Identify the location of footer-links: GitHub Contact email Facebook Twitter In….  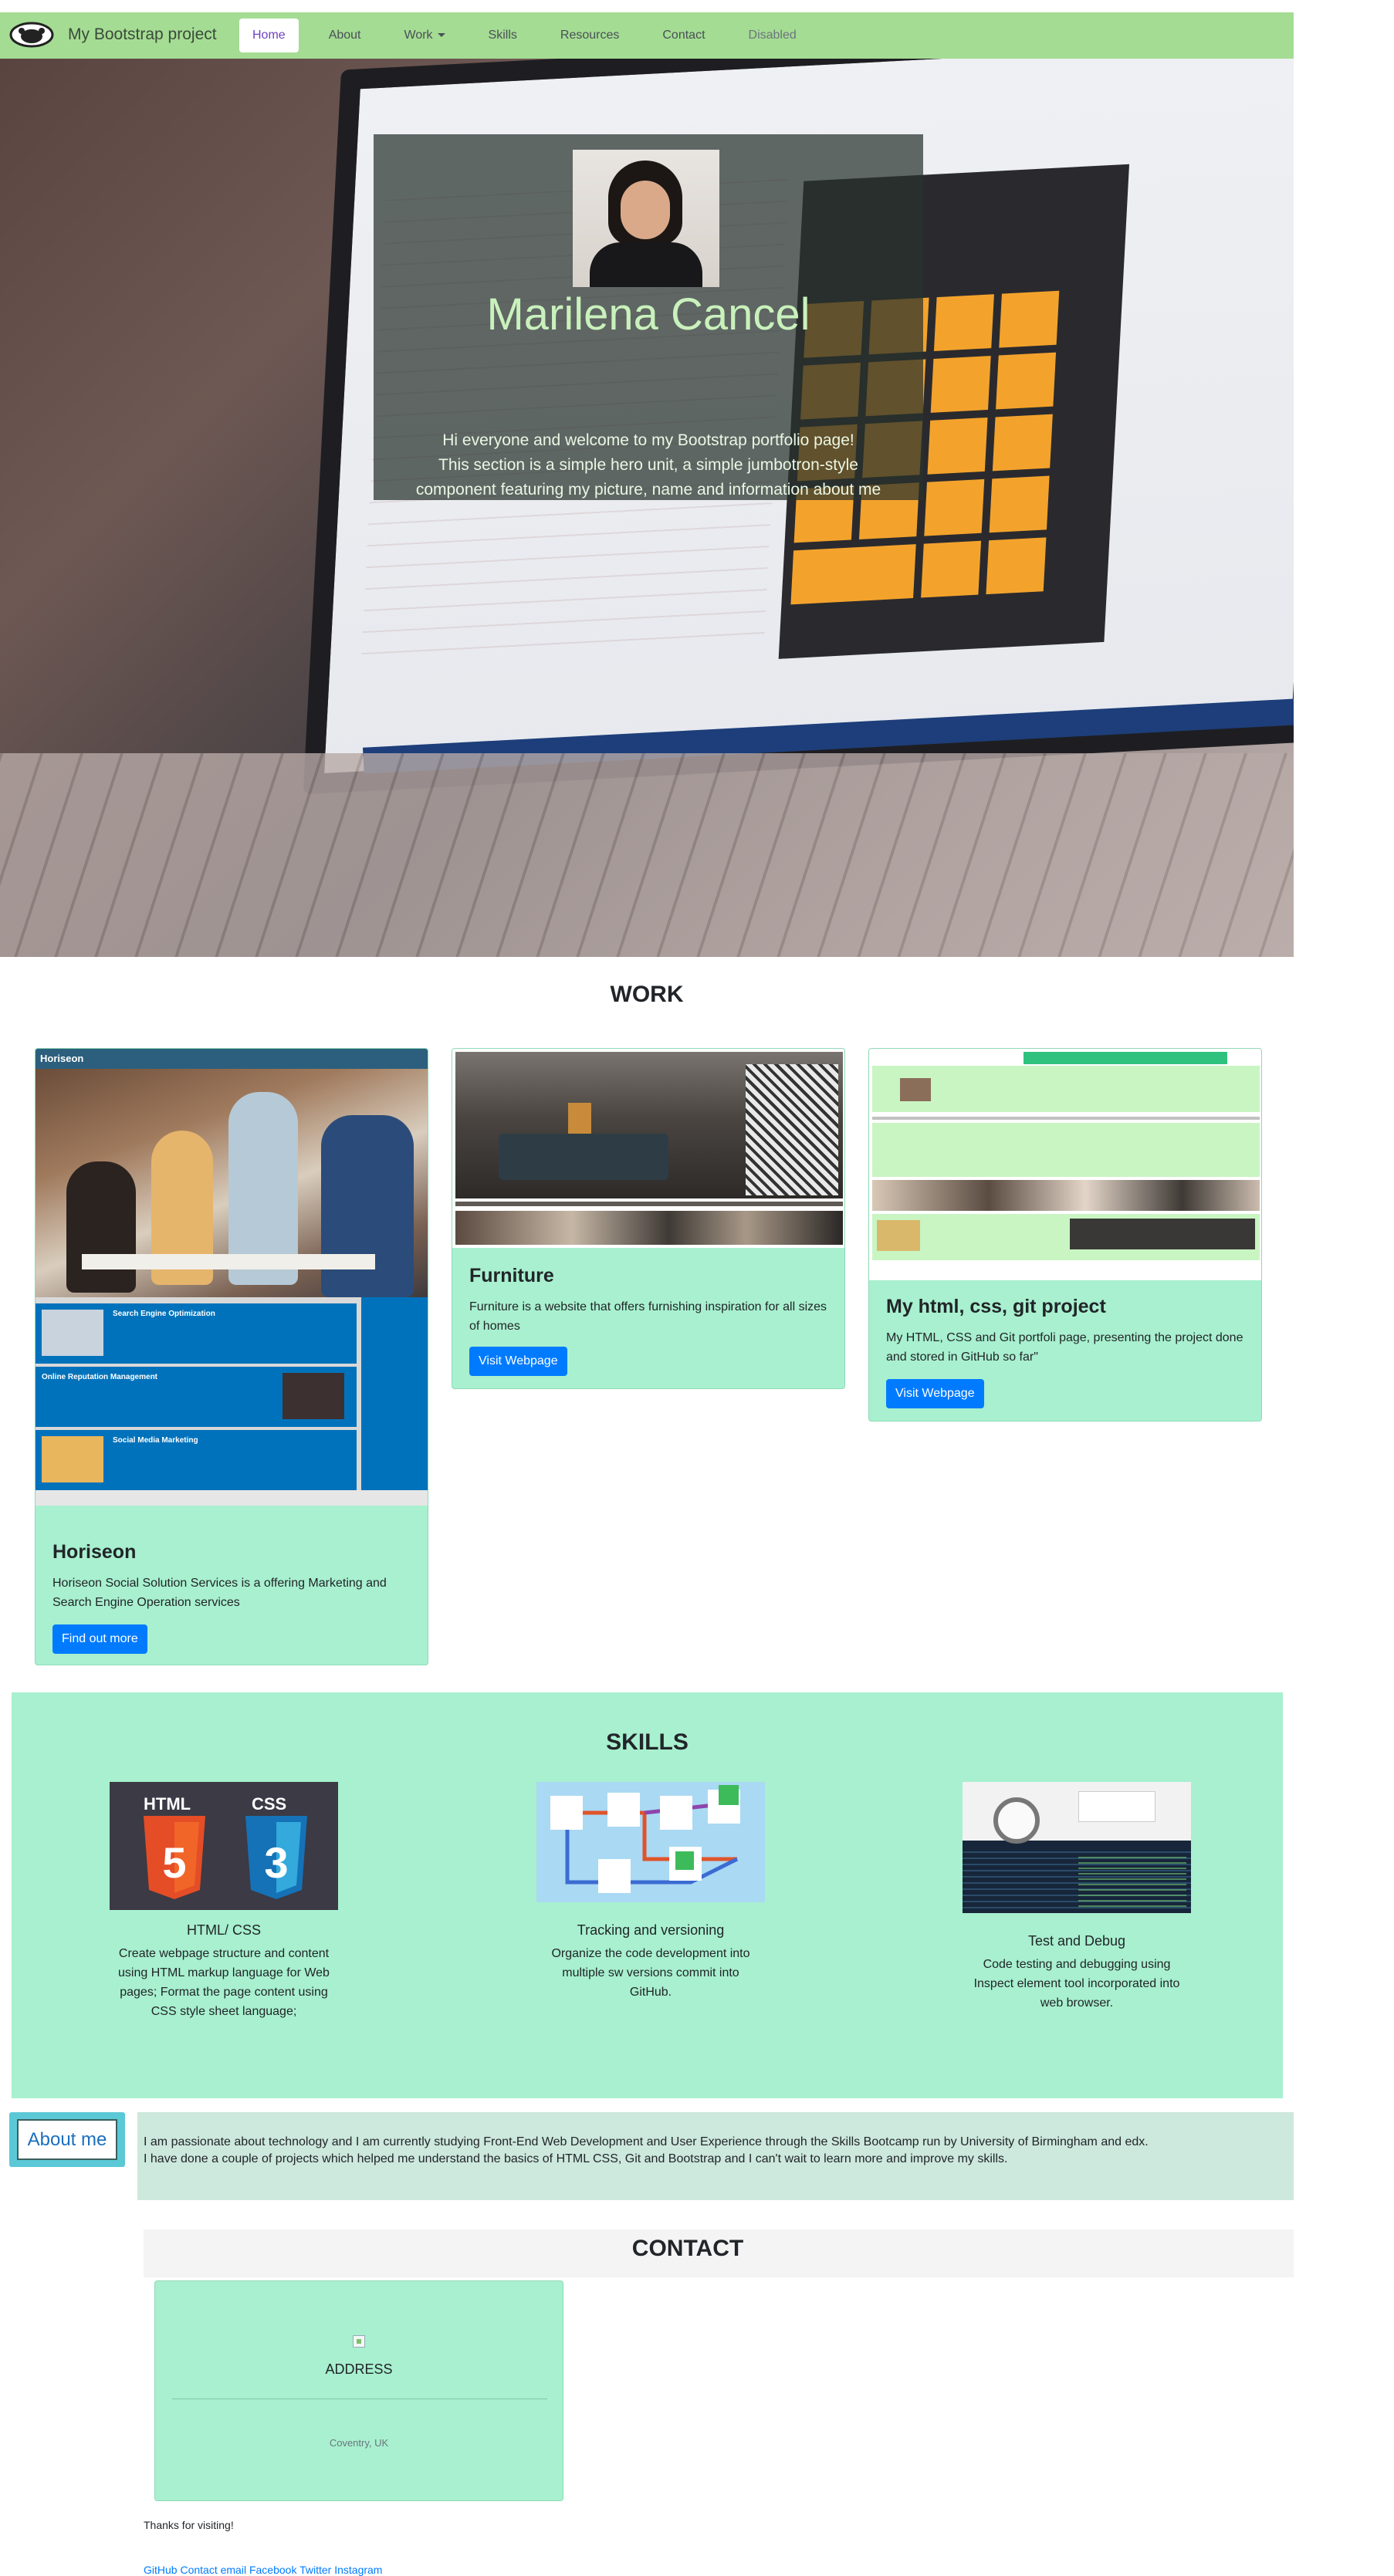
(263, 2570).